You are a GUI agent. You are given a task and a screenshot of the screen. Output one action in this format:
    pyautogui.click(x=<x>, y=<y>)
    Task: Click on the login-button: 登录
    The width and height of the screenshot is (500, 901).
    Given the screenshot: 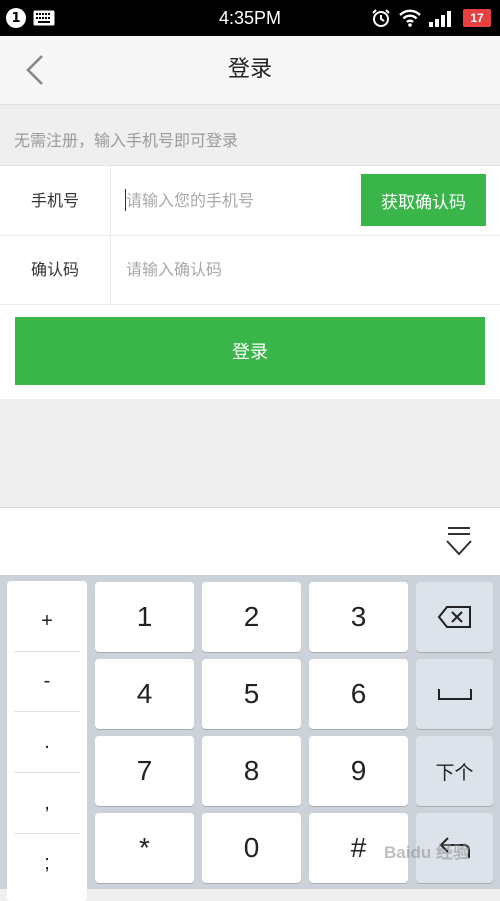 What is the action you would take?
    pyautogui.click(x=250, y=351)
    